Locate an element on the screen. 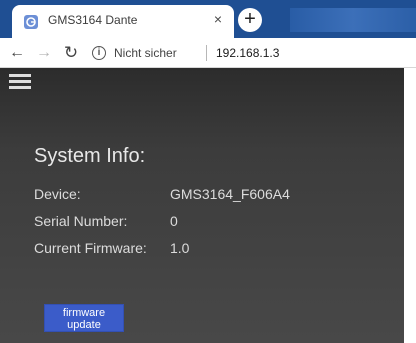 The width and height of the screenshot is (416, 343). url-divider is located at coordinates (206, 53).